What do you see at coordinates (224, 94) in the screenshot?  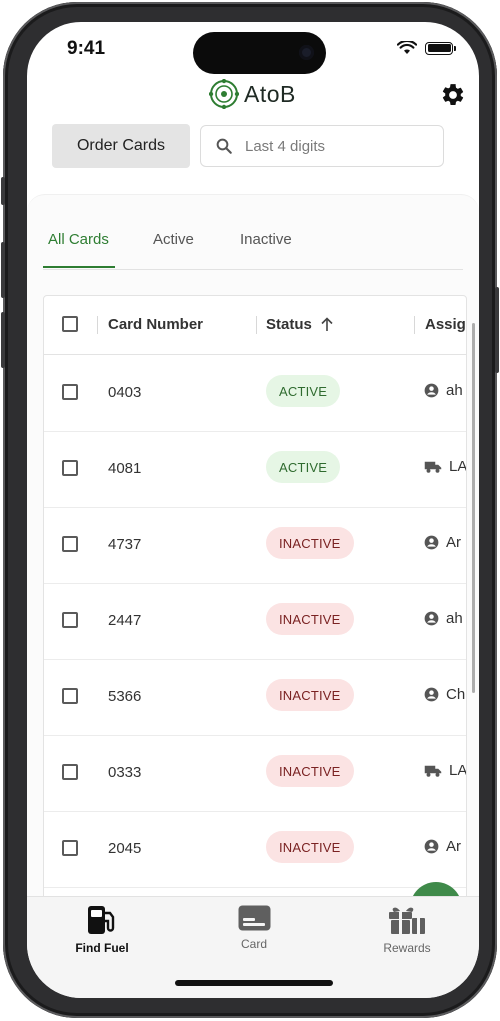 I see `atob-logo-icon` at bounding box center [224, 94].